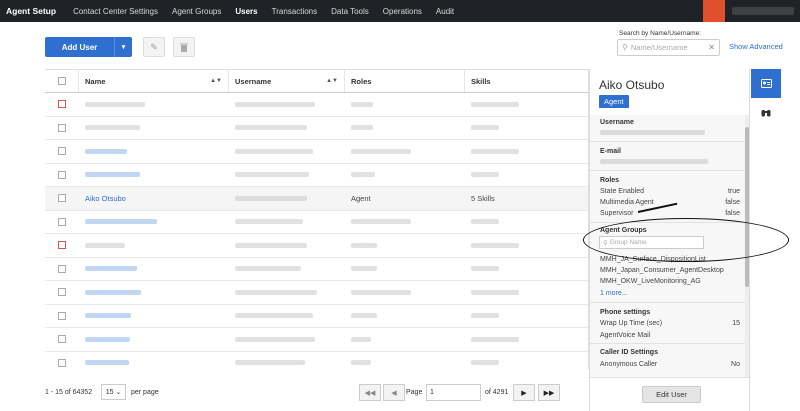 This screenshot has height=411, width=800. What do you see at coordinates (79, 47) in the screenshot?
I see `add-user-label: Add User` at bounding box center [79, 47].